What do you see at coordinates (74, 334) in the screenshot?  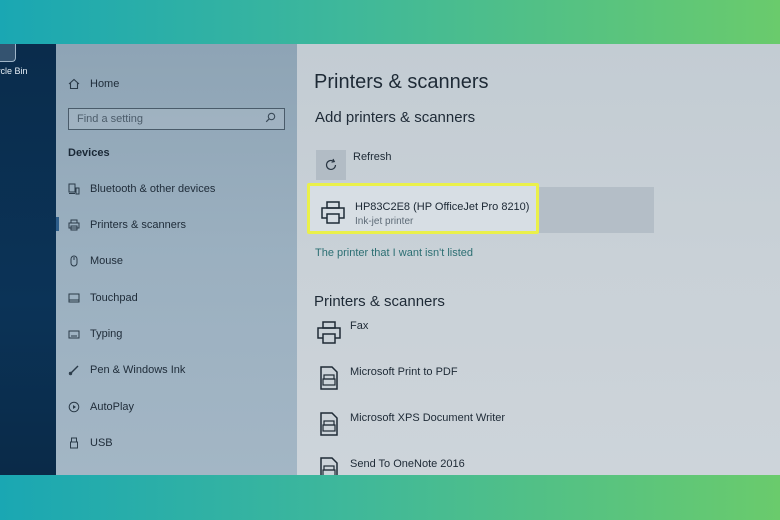 I see `keyboard-icon` at bounding box center [74, 334].